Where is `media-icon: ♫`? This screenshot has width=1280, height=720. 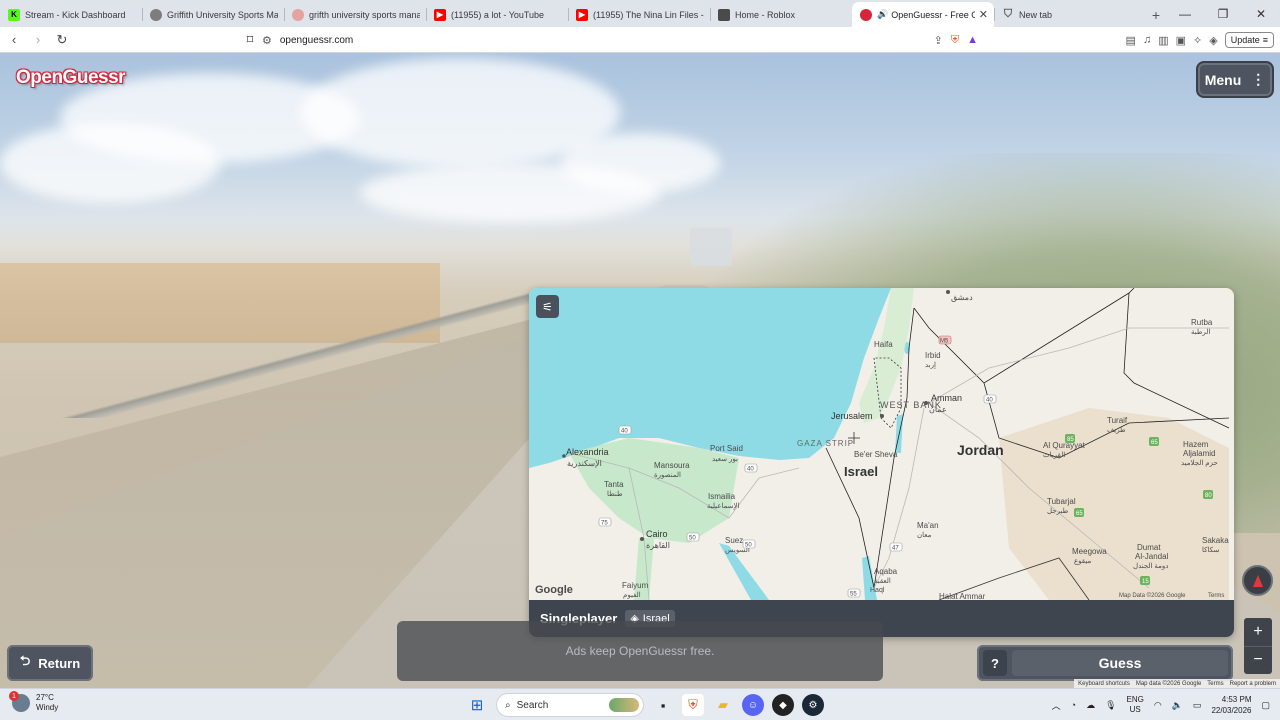
media-icon: ♫ is located at coordinates (1147, 40).